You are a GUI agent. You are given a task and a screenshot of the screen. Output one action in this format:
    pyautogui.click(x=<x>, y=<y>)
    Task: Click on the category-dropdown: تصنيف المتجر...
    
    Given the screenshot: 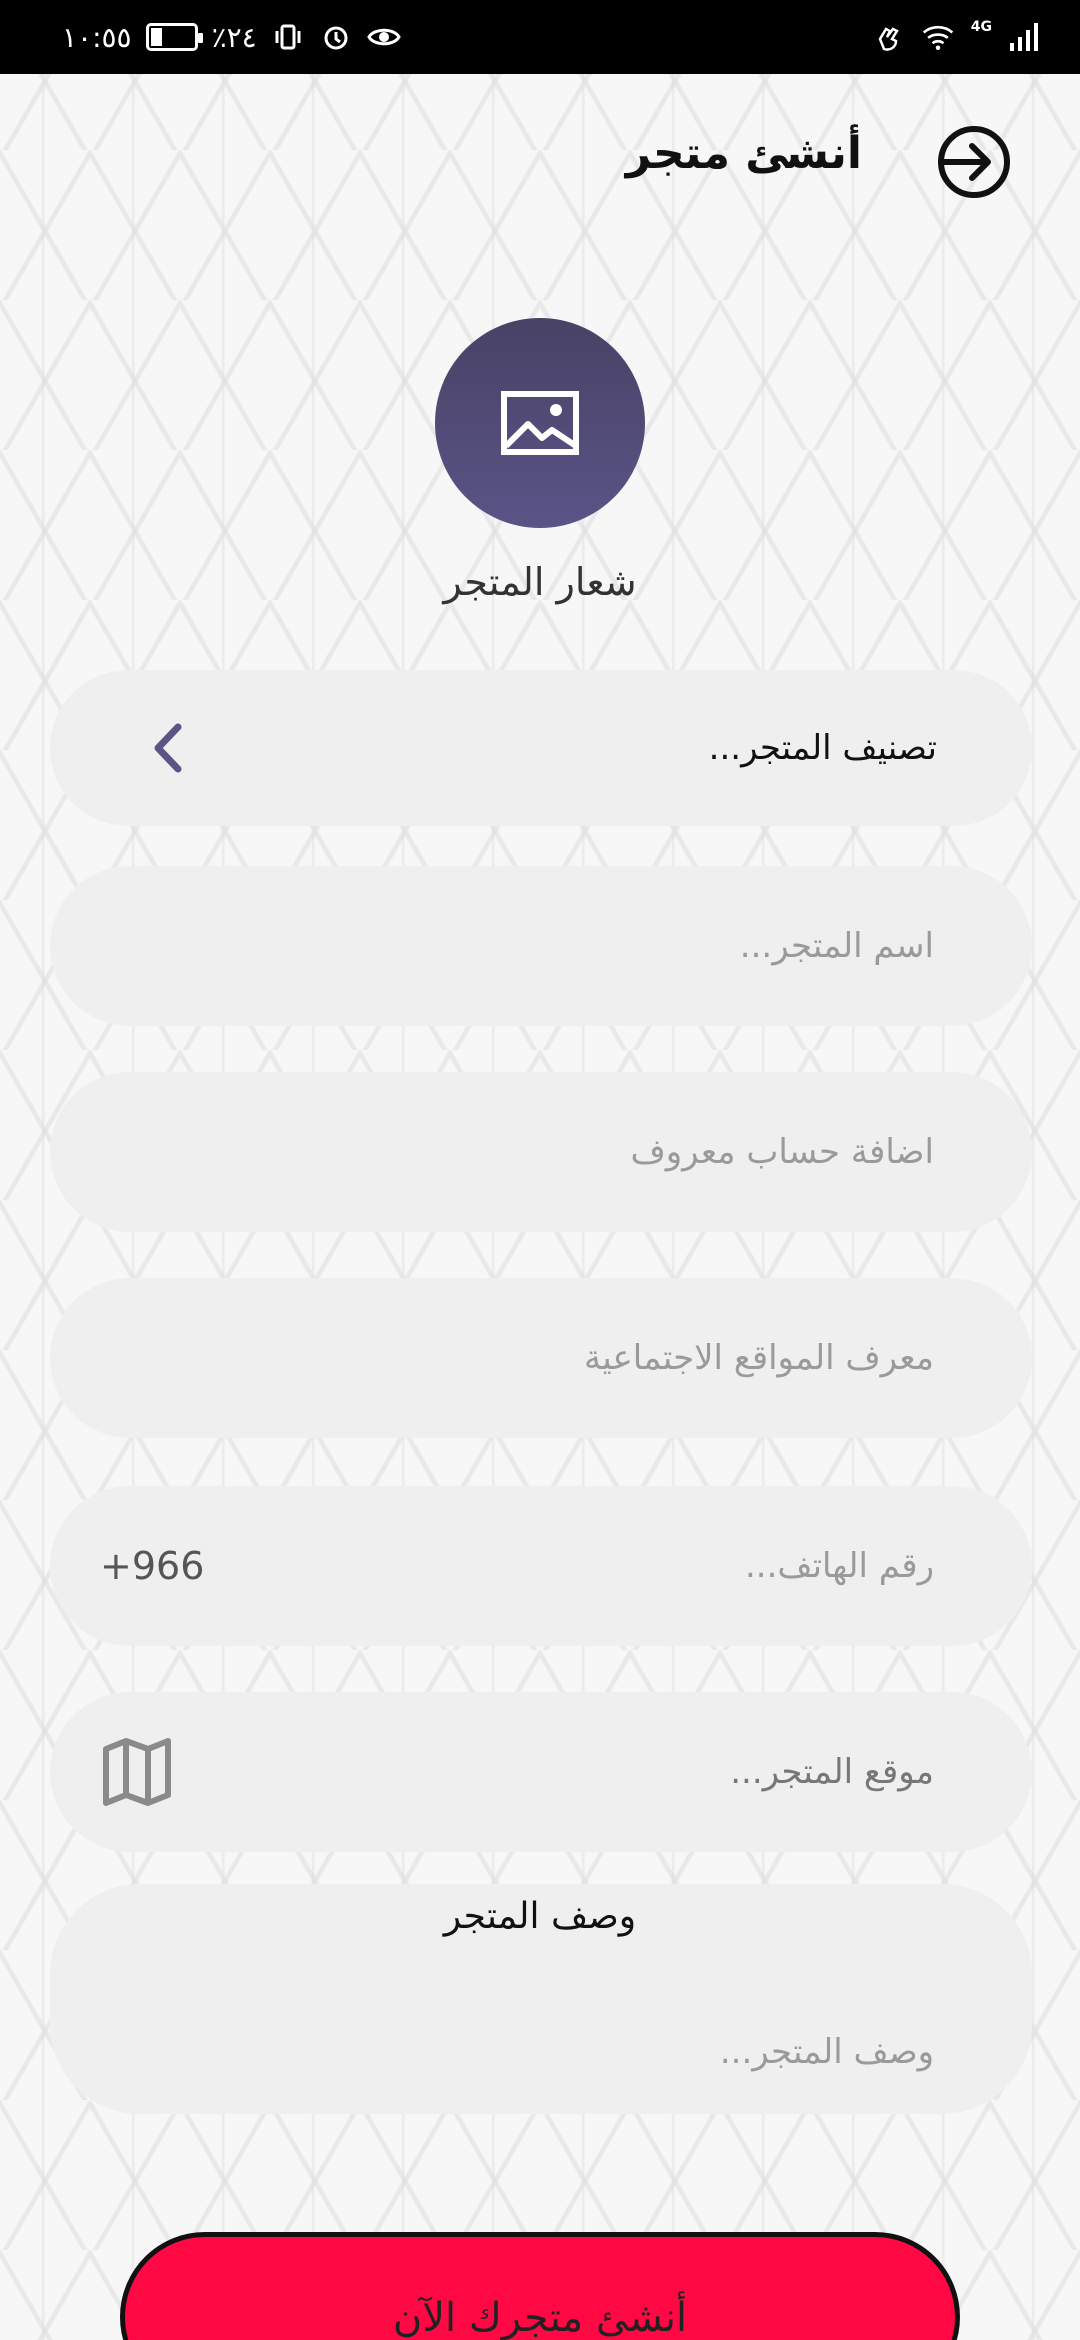 What is the action you would take?
    pyautogui.click(x=541, y=748)
    